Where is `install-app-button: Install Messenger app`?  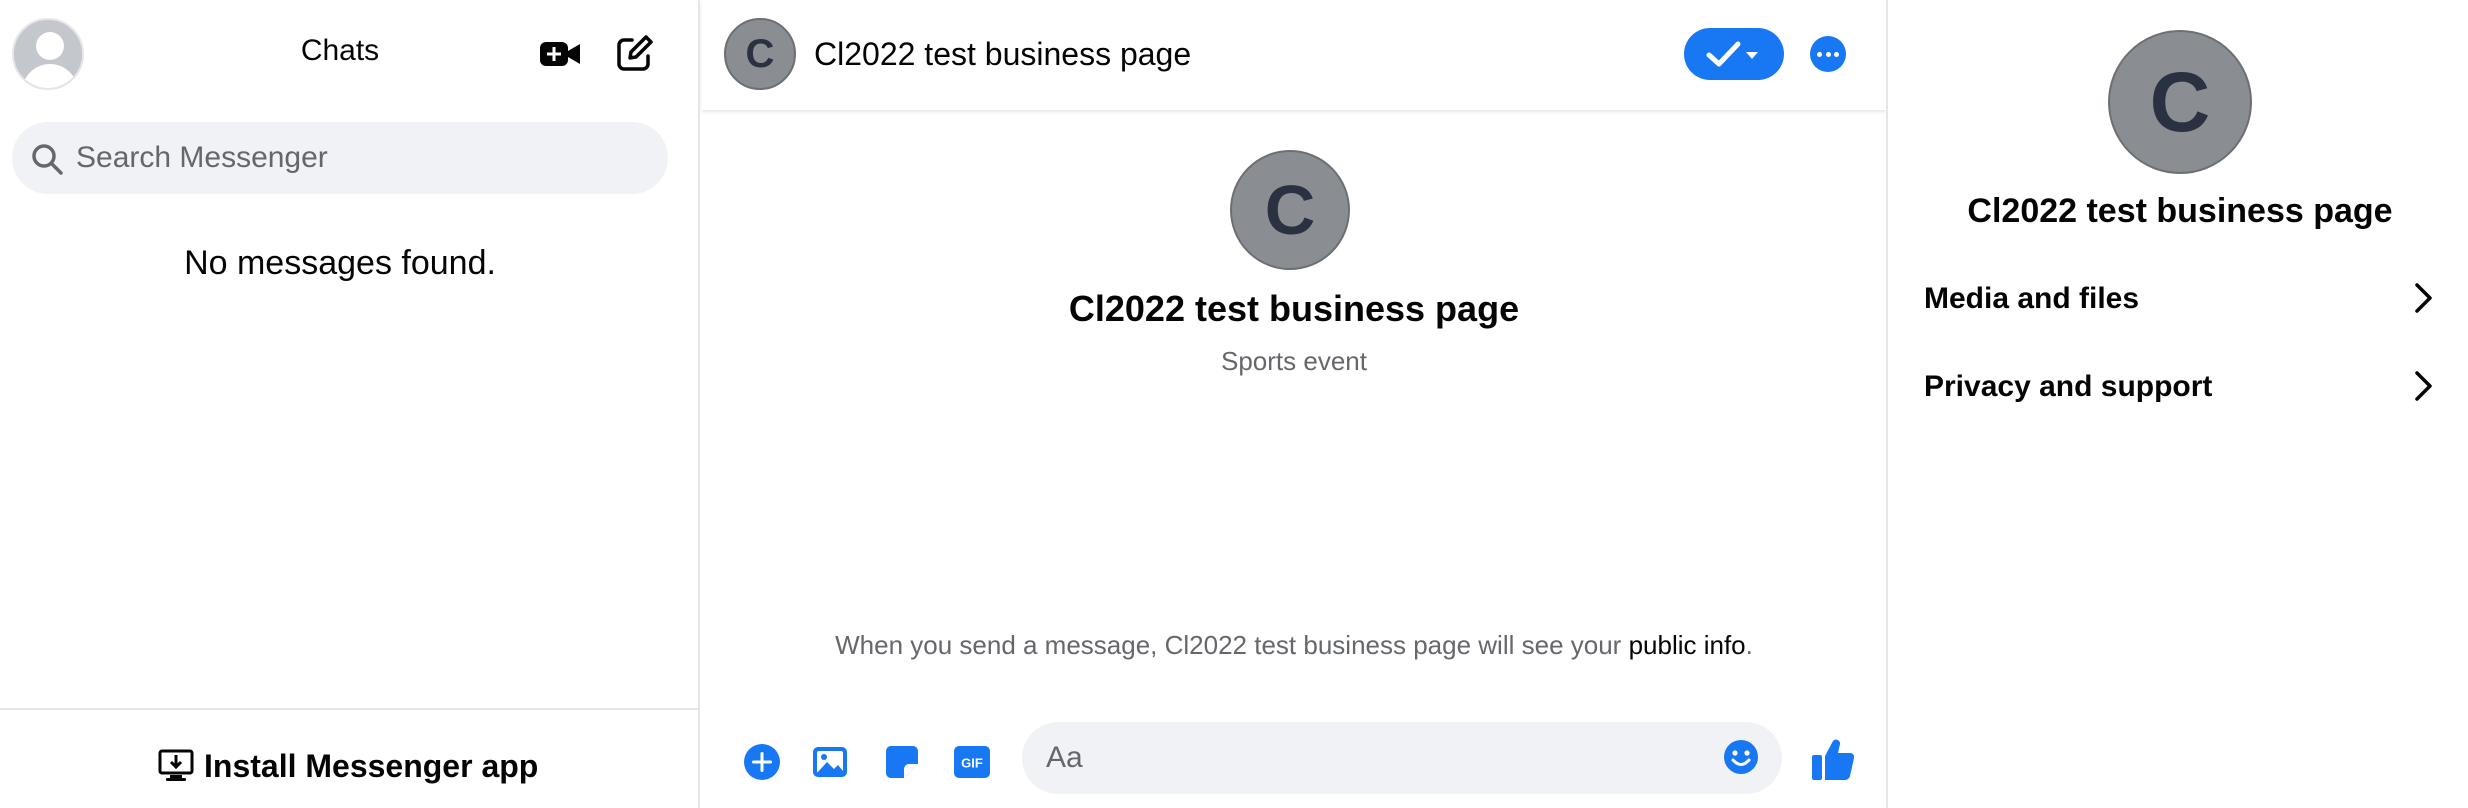 install-app-button: Install Messenger app is located at coordinates (348, 766).